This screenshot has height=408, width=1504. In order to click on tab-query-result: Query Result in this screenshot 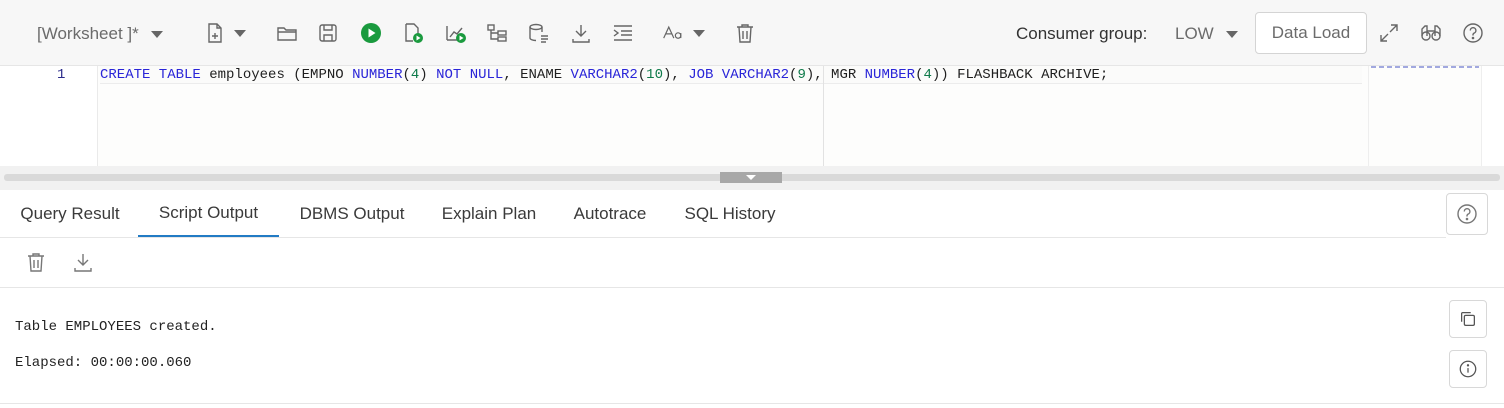, I will do `click(70, 214)`.